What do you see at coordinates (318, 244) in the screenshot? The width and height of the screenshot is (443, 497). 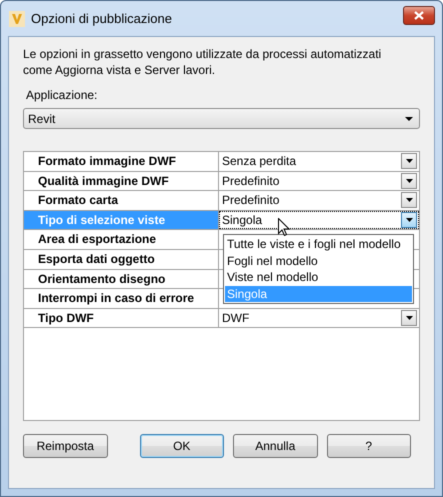 I see `dropdown-option: Tutte le viste e i fogli nel modello` at bounding box center [318, 244].